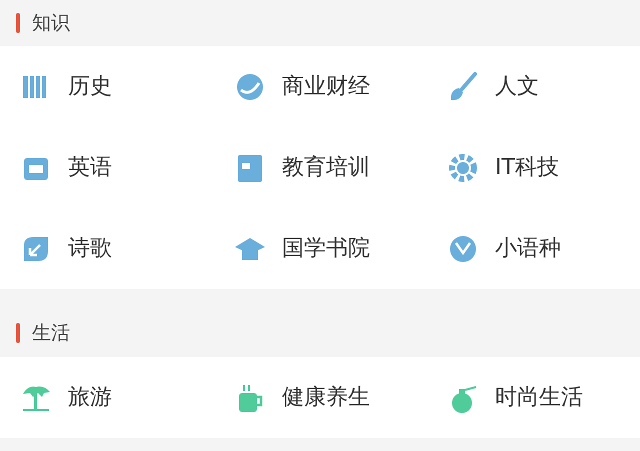  Describe the element at coordinates (320, 167) in the screenshot. I see `category-item: 教育培训` at that location.